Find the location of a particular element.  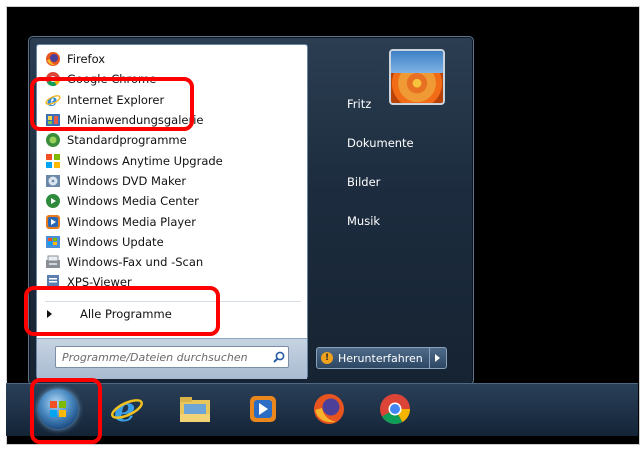

search-area is located at coordinates (172, 358).